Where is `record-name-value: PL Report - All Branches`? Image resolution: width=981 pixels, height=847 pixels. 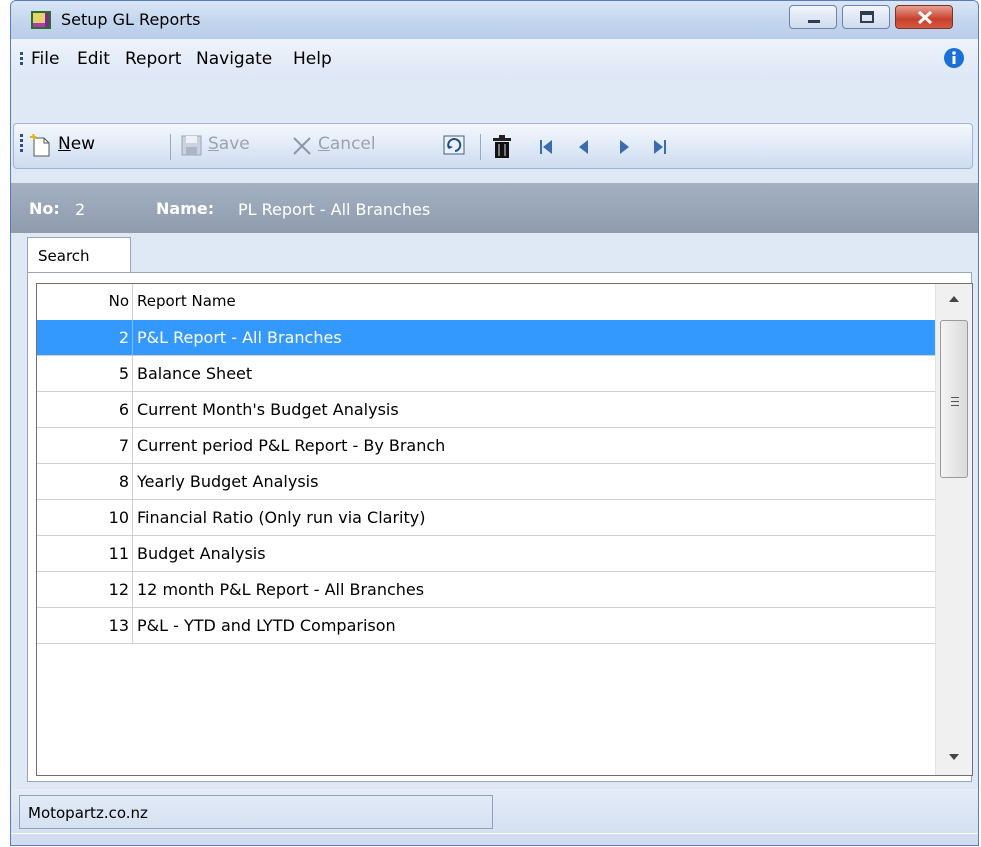
record-name-value: PL Report - All Branches is located at coordinates (334, 209).